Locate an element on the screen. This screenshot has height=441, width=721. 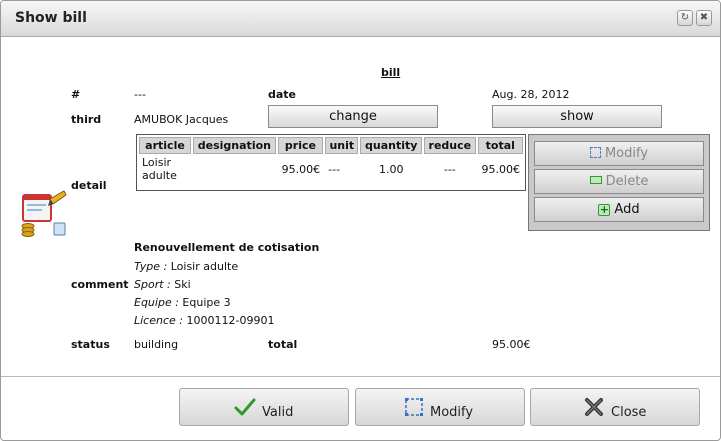
comment-line: Equipe : Equipe 3 is located at coordinates (182, 302).